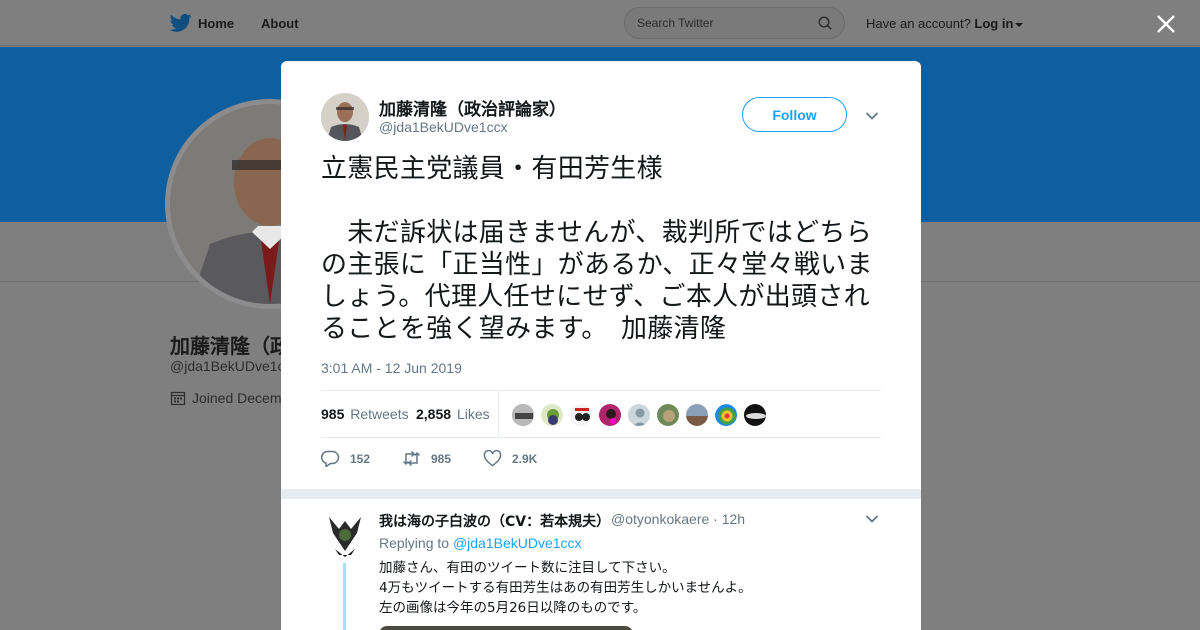  What do you see at coordinates (498, 414) in the screenshot?
I see `stats-divider` at bounding box center [498, 414].